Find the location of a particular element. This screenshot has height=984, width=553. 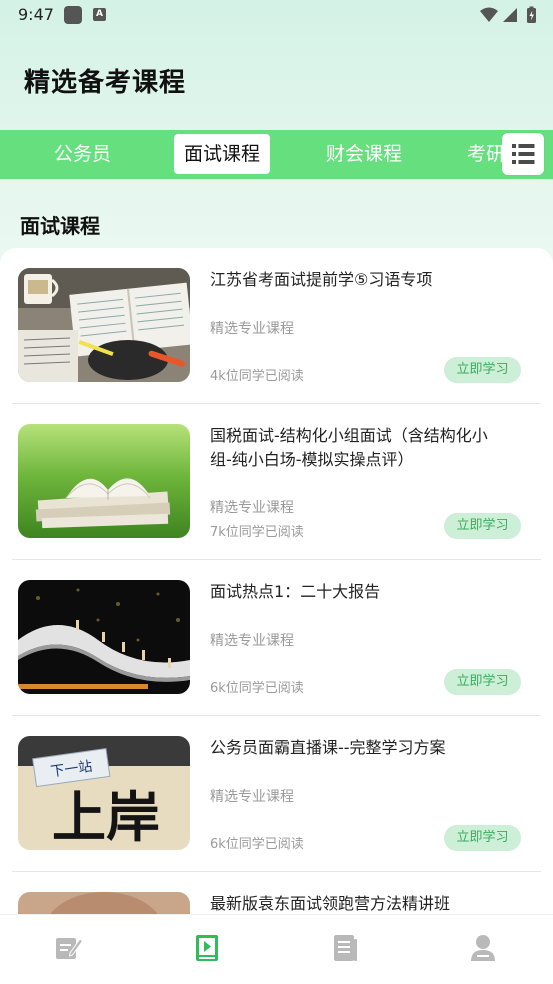

user-icon is located at coordinates (483, 948).